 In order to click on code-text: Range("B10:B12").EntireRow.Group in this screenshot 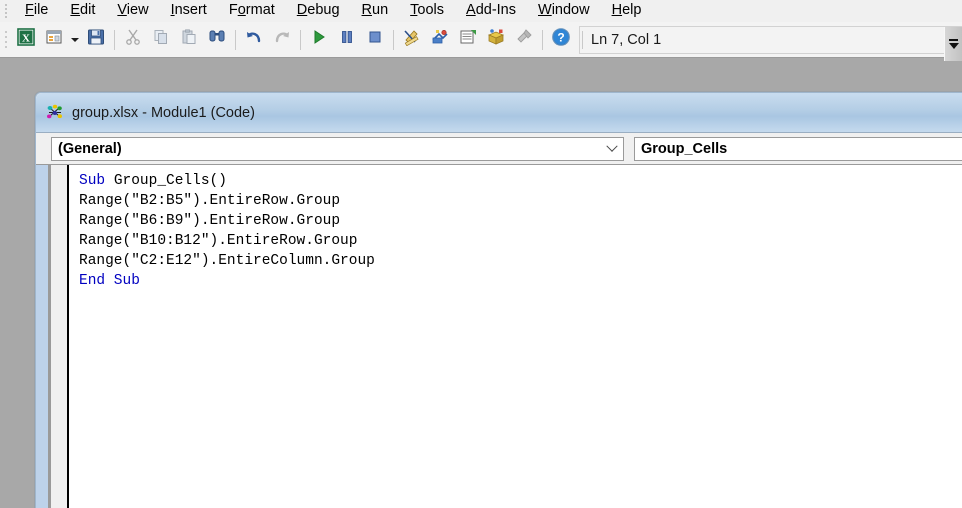, I will do `click(218, 241)`.